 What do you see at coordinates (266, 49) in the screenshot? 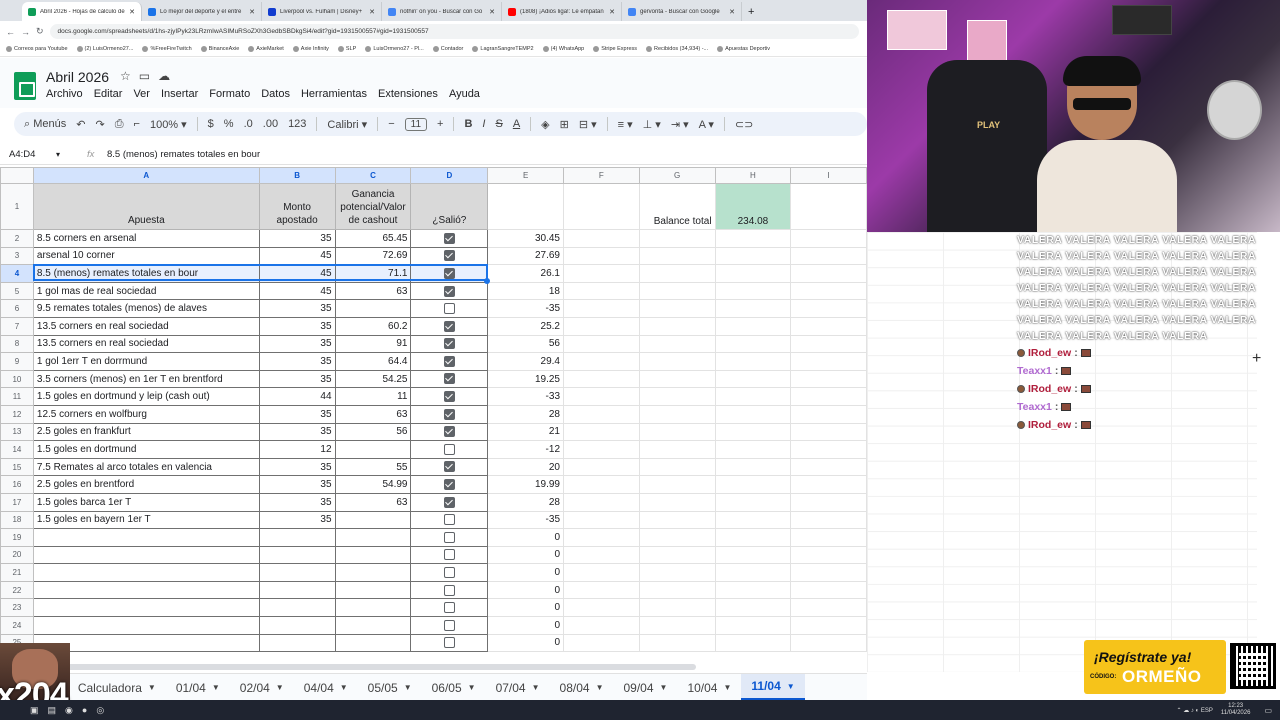
I see `bookmark-item: AxieMarket` at bounding box center [266, 49].